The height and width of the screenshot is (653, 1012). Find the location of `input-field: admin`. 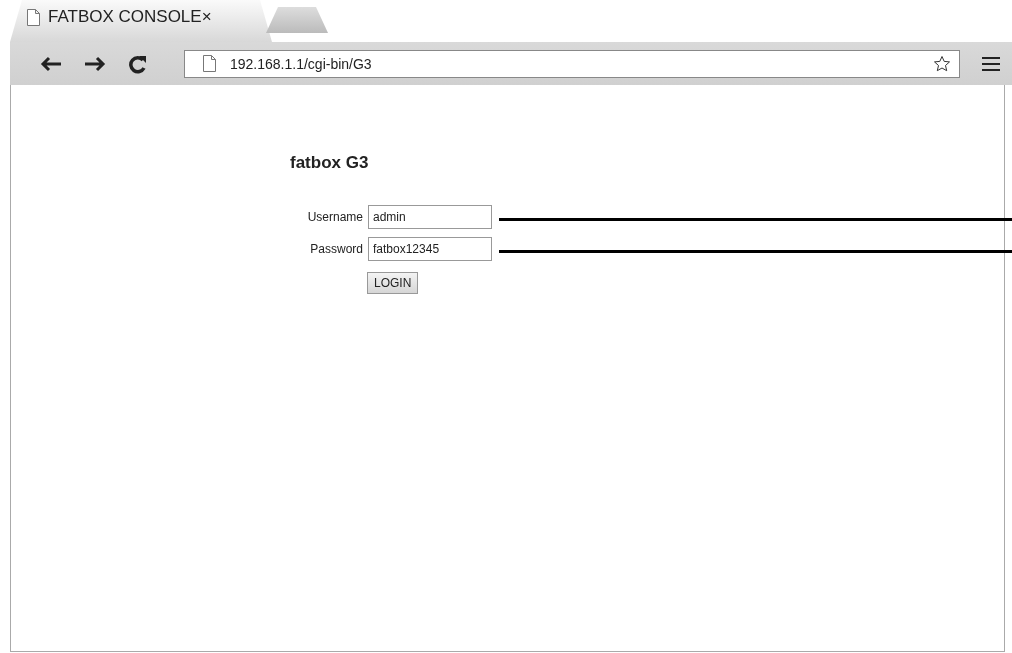

input-field: admin is located at coordinates (430, 217).